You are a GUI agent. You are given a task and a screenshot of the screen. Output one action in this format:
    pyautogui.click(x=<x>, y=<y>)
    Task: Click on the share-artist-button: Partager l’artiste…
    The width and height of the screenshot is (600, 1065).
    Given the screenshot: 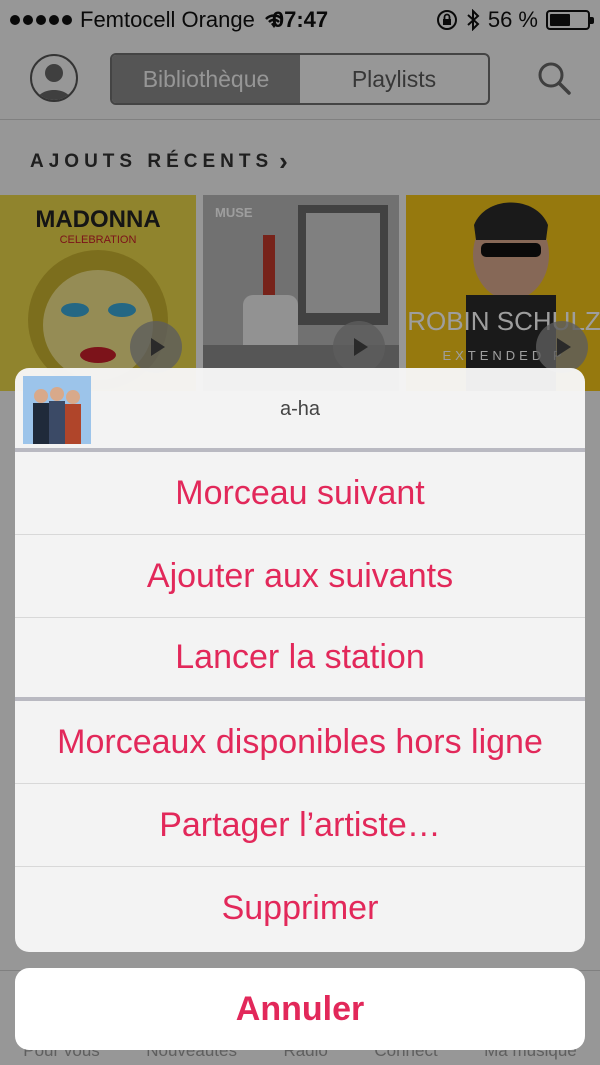 What is the action you would take?
    pyautogui.click(x=300, y=825)
    